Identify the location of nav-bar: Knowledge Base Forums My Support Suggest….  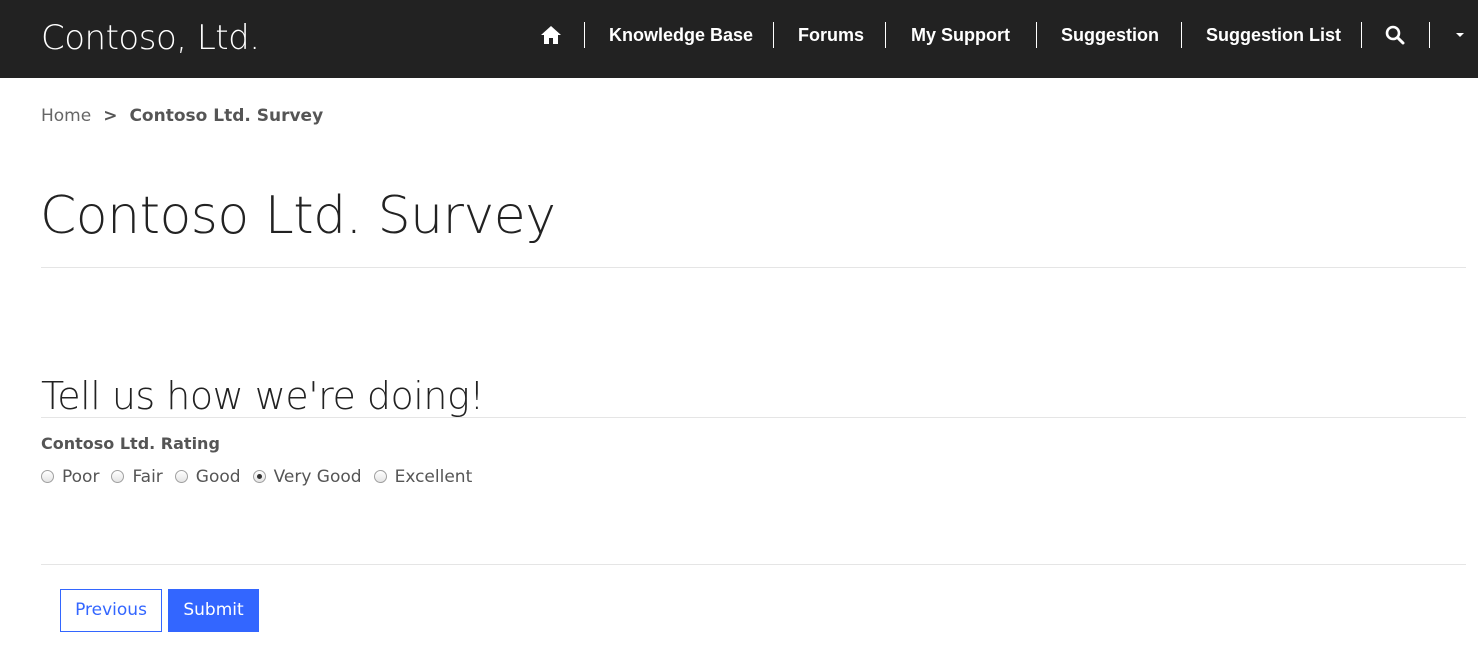
(739, 35).